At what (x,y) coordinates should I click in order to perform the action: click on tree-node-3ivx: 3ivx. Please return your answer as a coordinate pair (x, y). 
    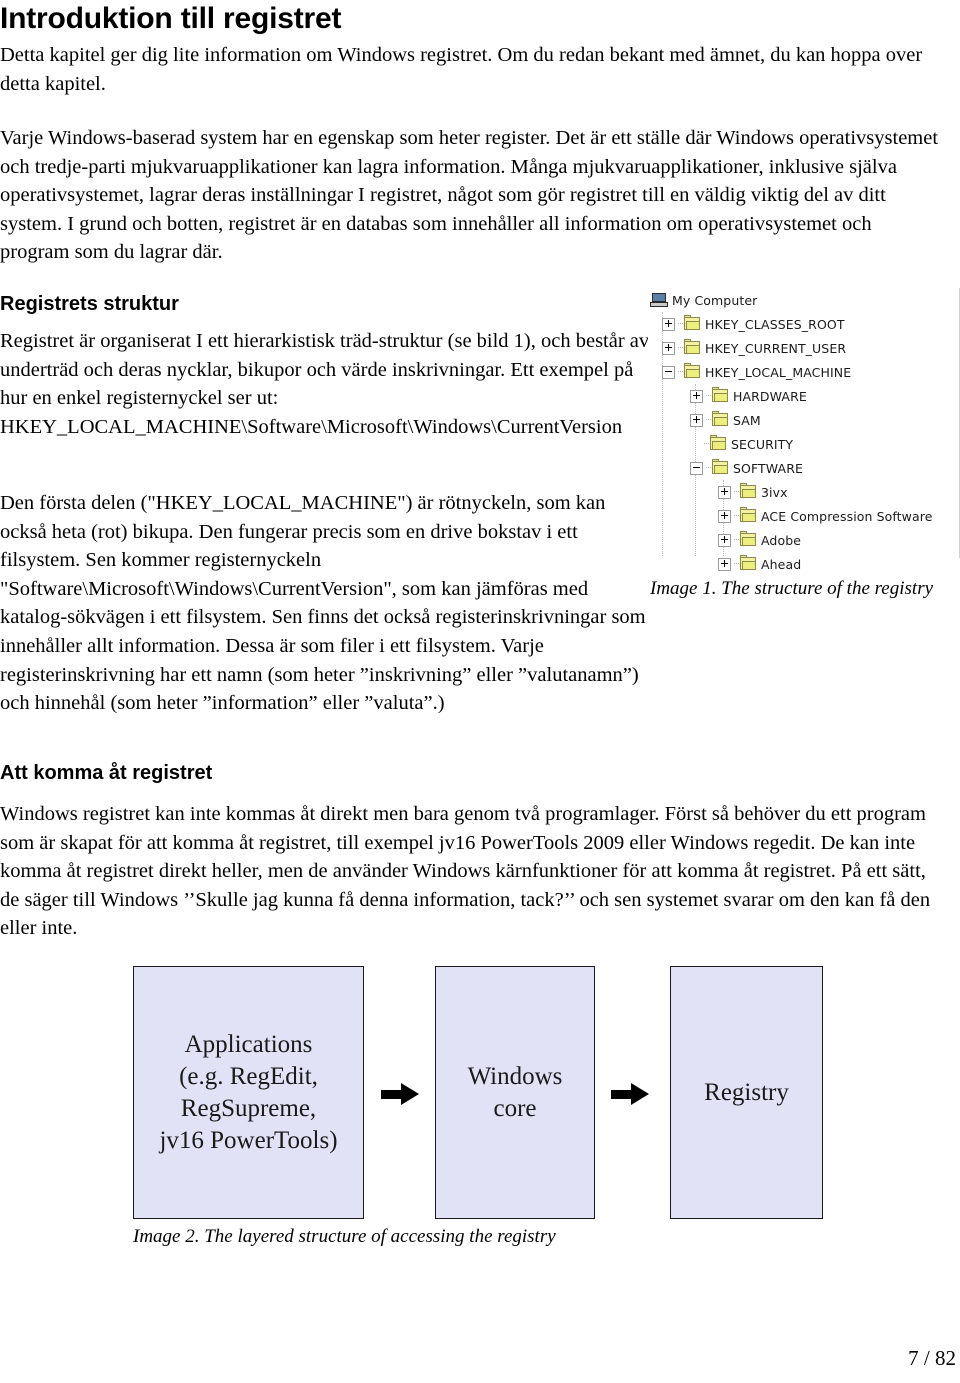
    Looking at the image, I should click on (800, 492).